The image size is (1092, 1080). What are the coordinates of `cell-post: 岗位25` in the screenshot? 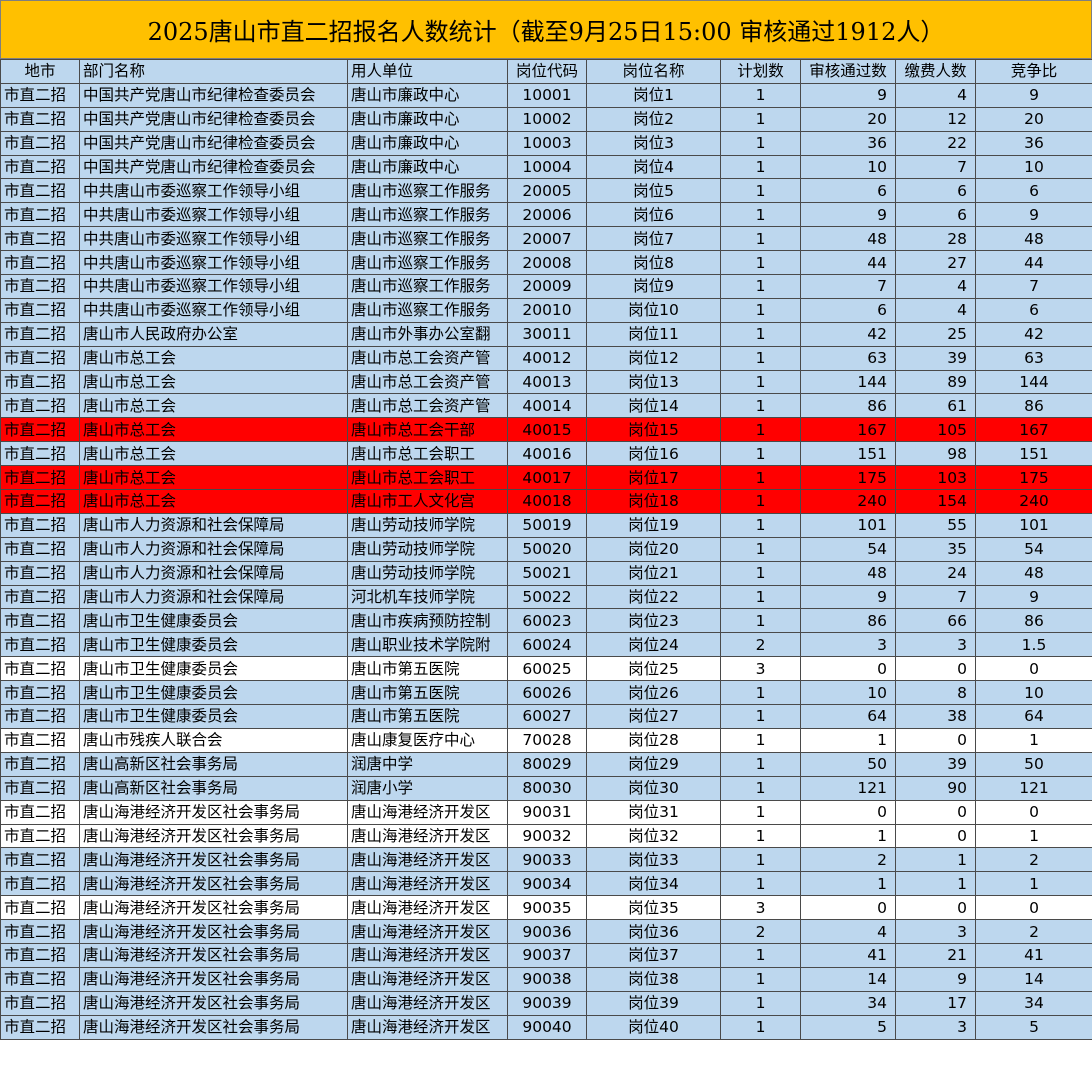 It's located at (653, 669).